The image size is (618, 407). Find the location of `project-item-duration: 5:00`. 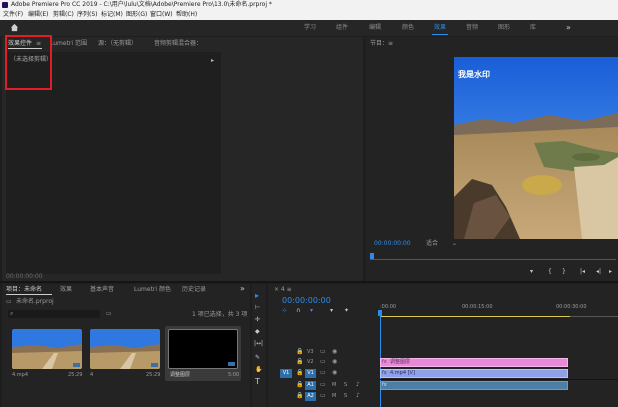

project-item-duration: 5:00 is located at coordinates (234, 375).